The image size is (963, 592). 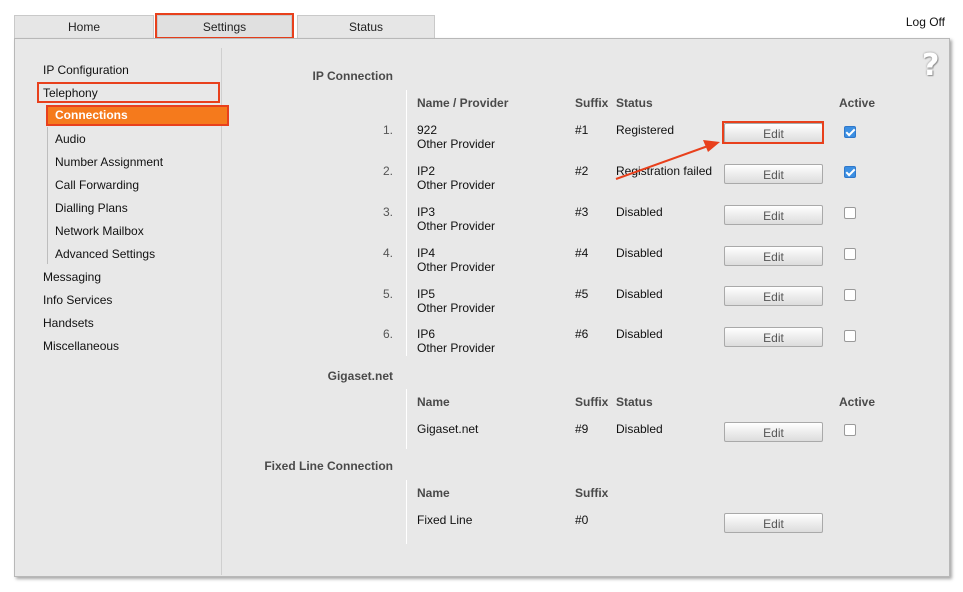 What do you see at coordinates (930, 65) in the screenshot?
I see `help-icon: ?` at bounding box center [930, 65].